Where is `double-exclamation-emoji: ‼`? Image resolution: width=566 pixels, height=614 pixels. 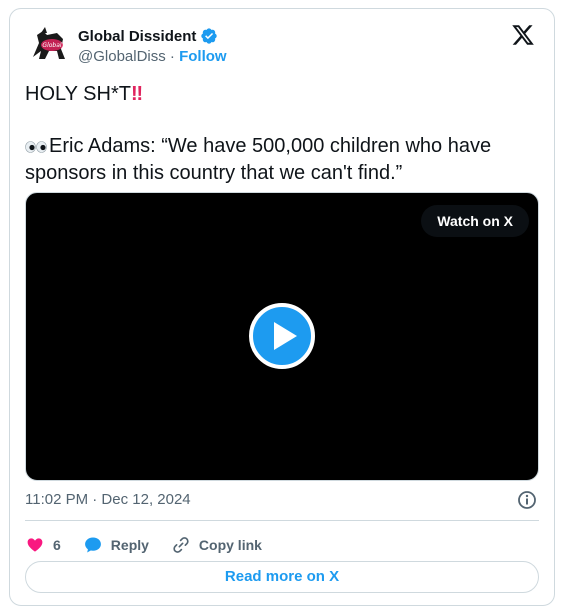 double-exclamation-emoji: ‼ is located at coordinates (136, 94).